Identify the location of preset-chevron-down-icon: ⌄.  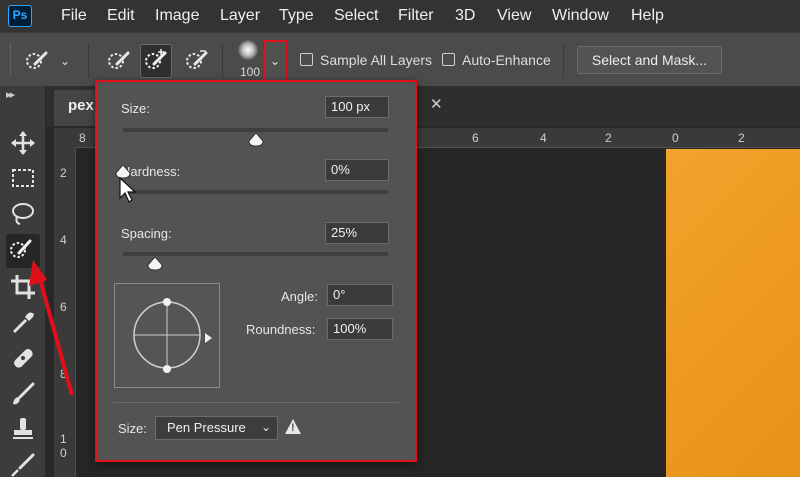
(65, 61).